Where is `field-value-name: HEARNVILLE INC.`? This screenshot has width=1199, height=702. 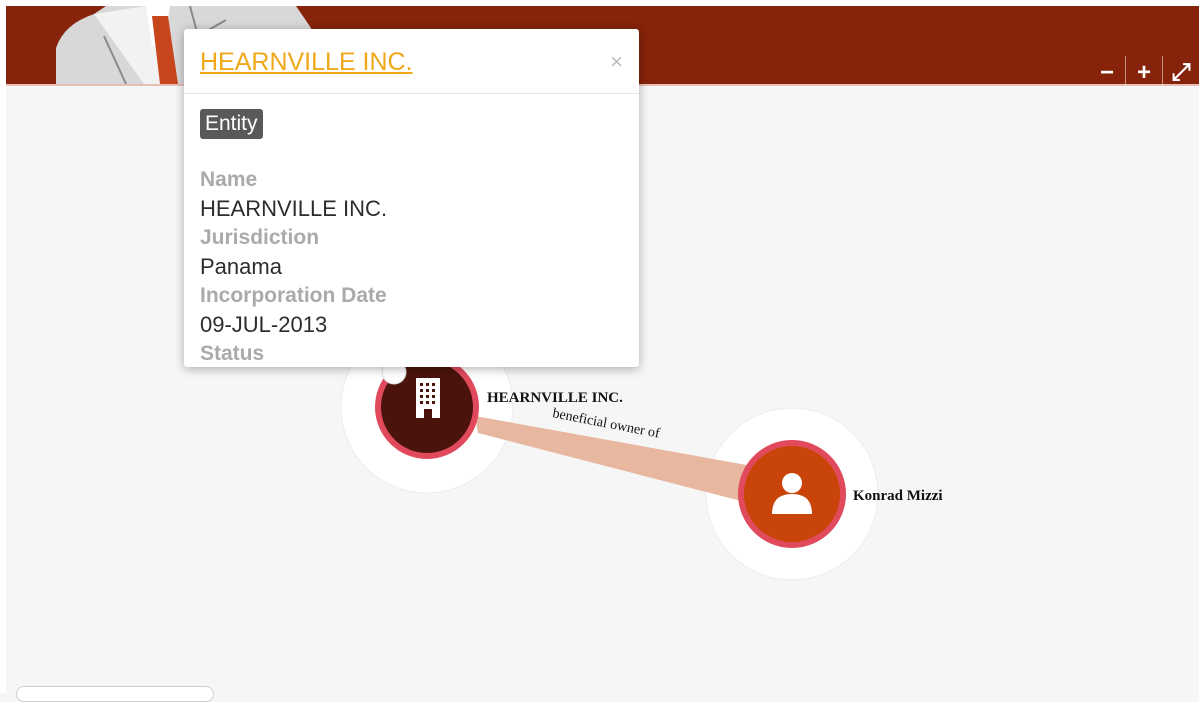
field-value-name: HEARNVILLE INC. is located at coordinates (294, 208).